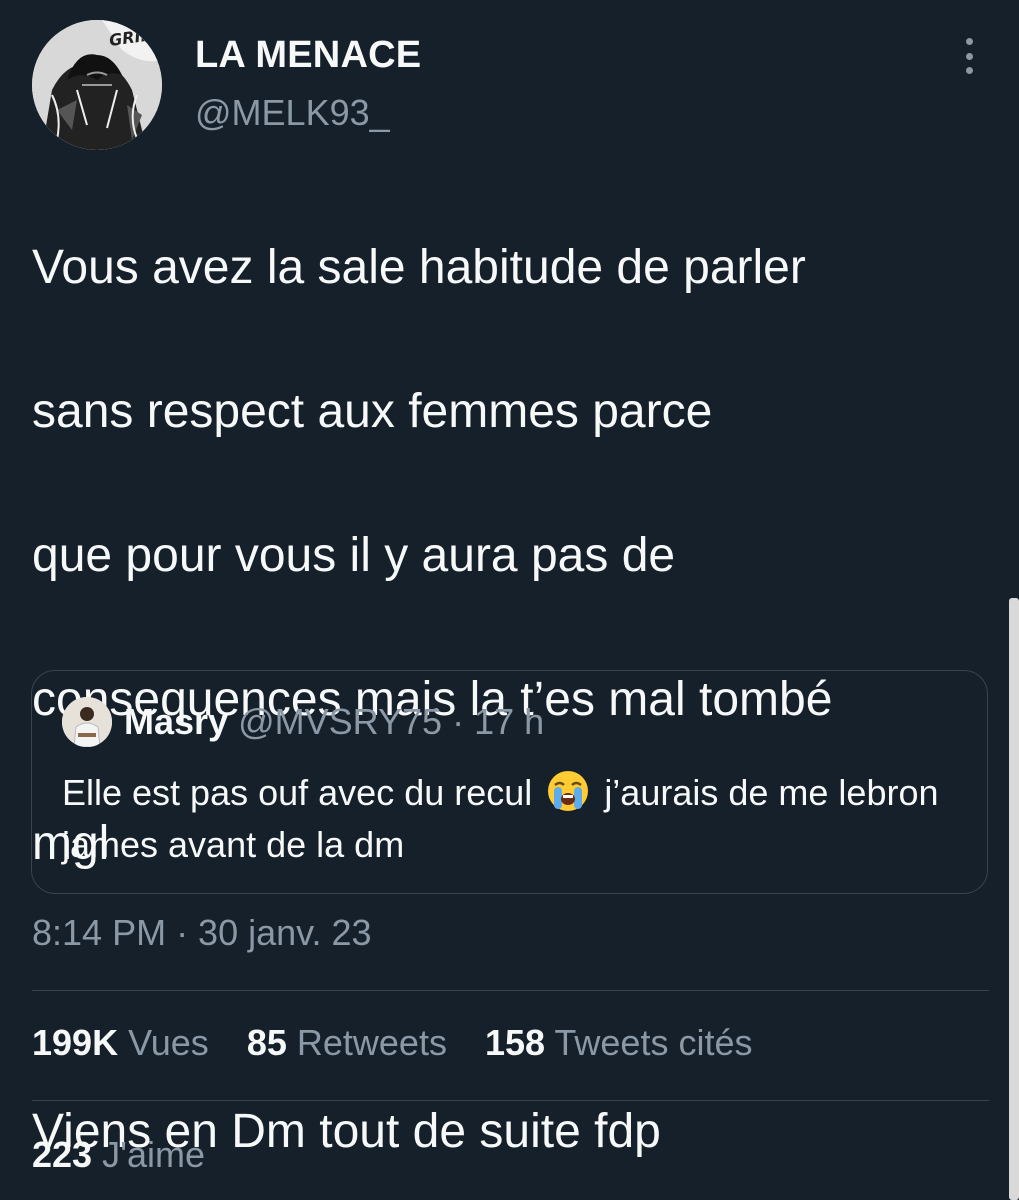  I want to click on views-stat: 199K Vues, so click(120, 1043).